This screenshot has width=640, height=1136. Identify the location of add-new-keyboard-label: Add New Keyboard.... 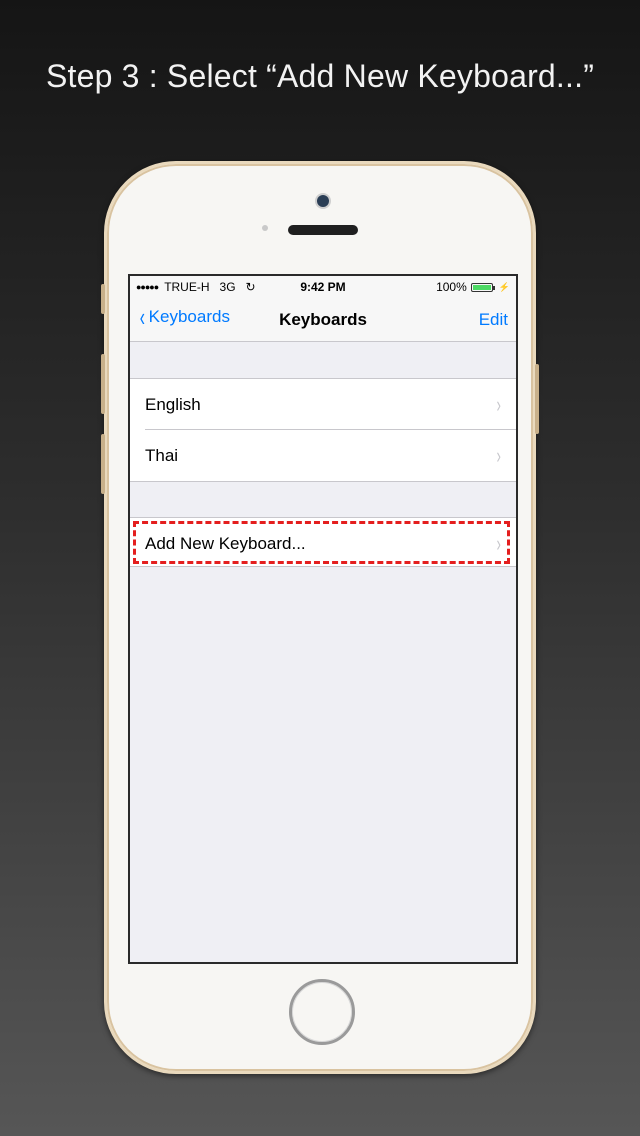
(225, 543).